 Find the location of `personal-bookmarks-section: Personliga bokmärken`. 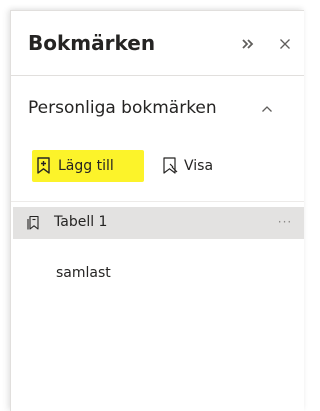

personal-bookmarks-section: Personliga bokmärken is located at coordinates (157, 107).